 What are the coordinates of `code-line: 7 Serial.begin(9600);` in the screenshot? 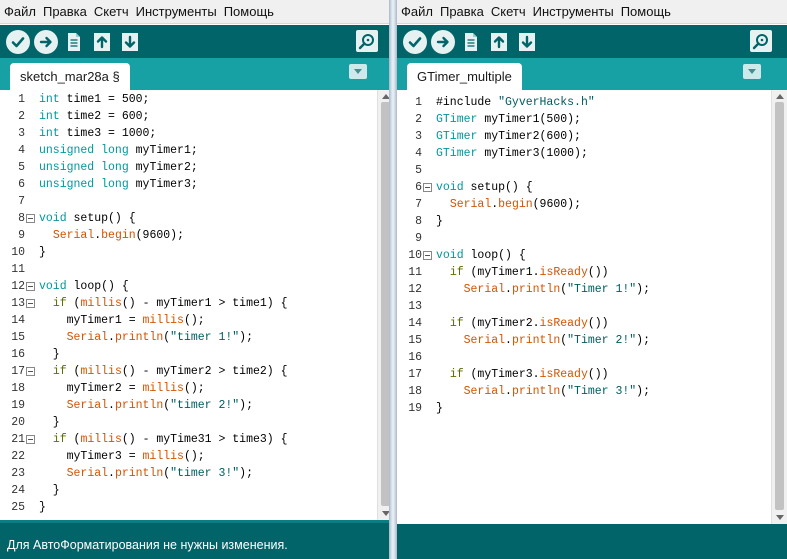 It's located at (489, 204).